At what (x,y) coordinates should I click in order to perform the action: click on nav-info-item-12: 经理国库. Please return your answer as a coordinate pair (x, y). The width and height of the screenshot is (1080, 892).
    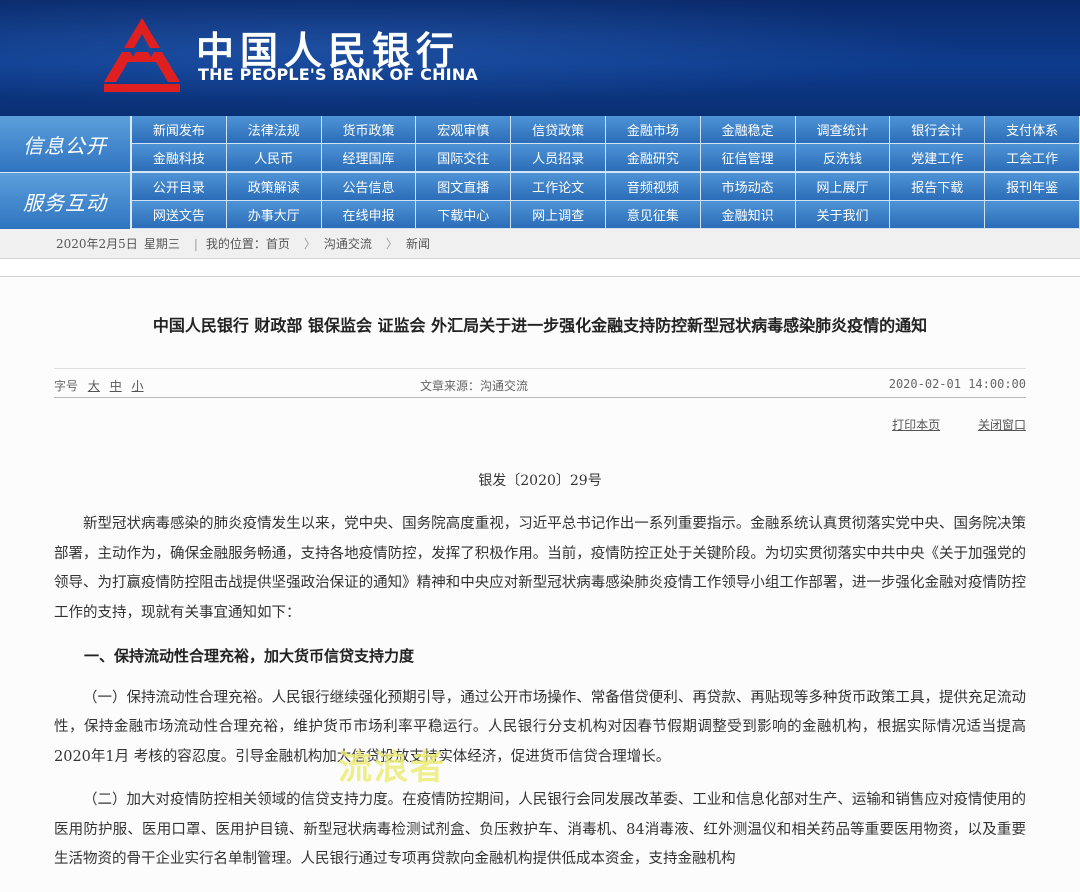
    Looking at the image, I should click on (369, 158).